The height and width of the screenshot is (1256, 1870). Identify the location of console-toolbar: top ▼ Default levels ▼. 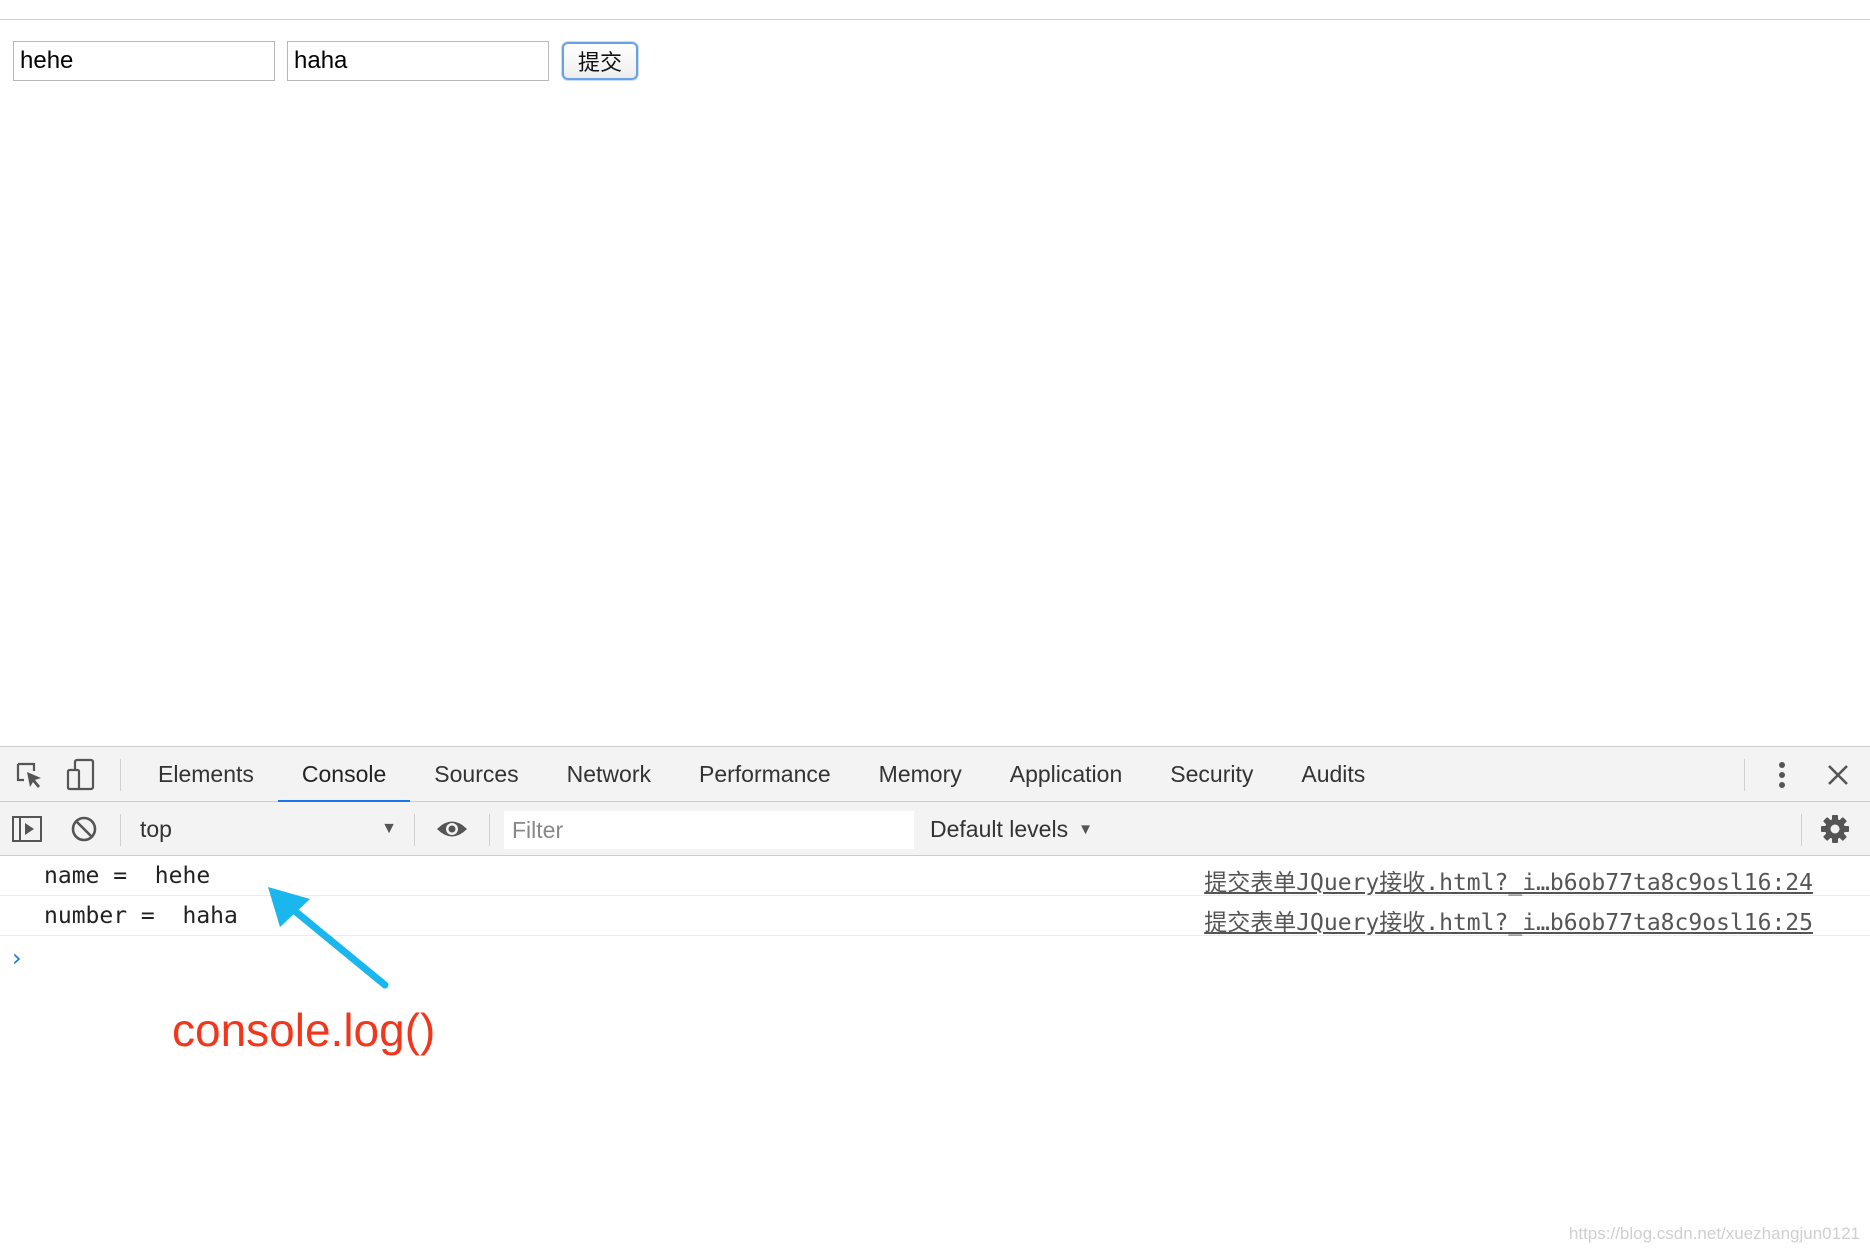
(935, 829).